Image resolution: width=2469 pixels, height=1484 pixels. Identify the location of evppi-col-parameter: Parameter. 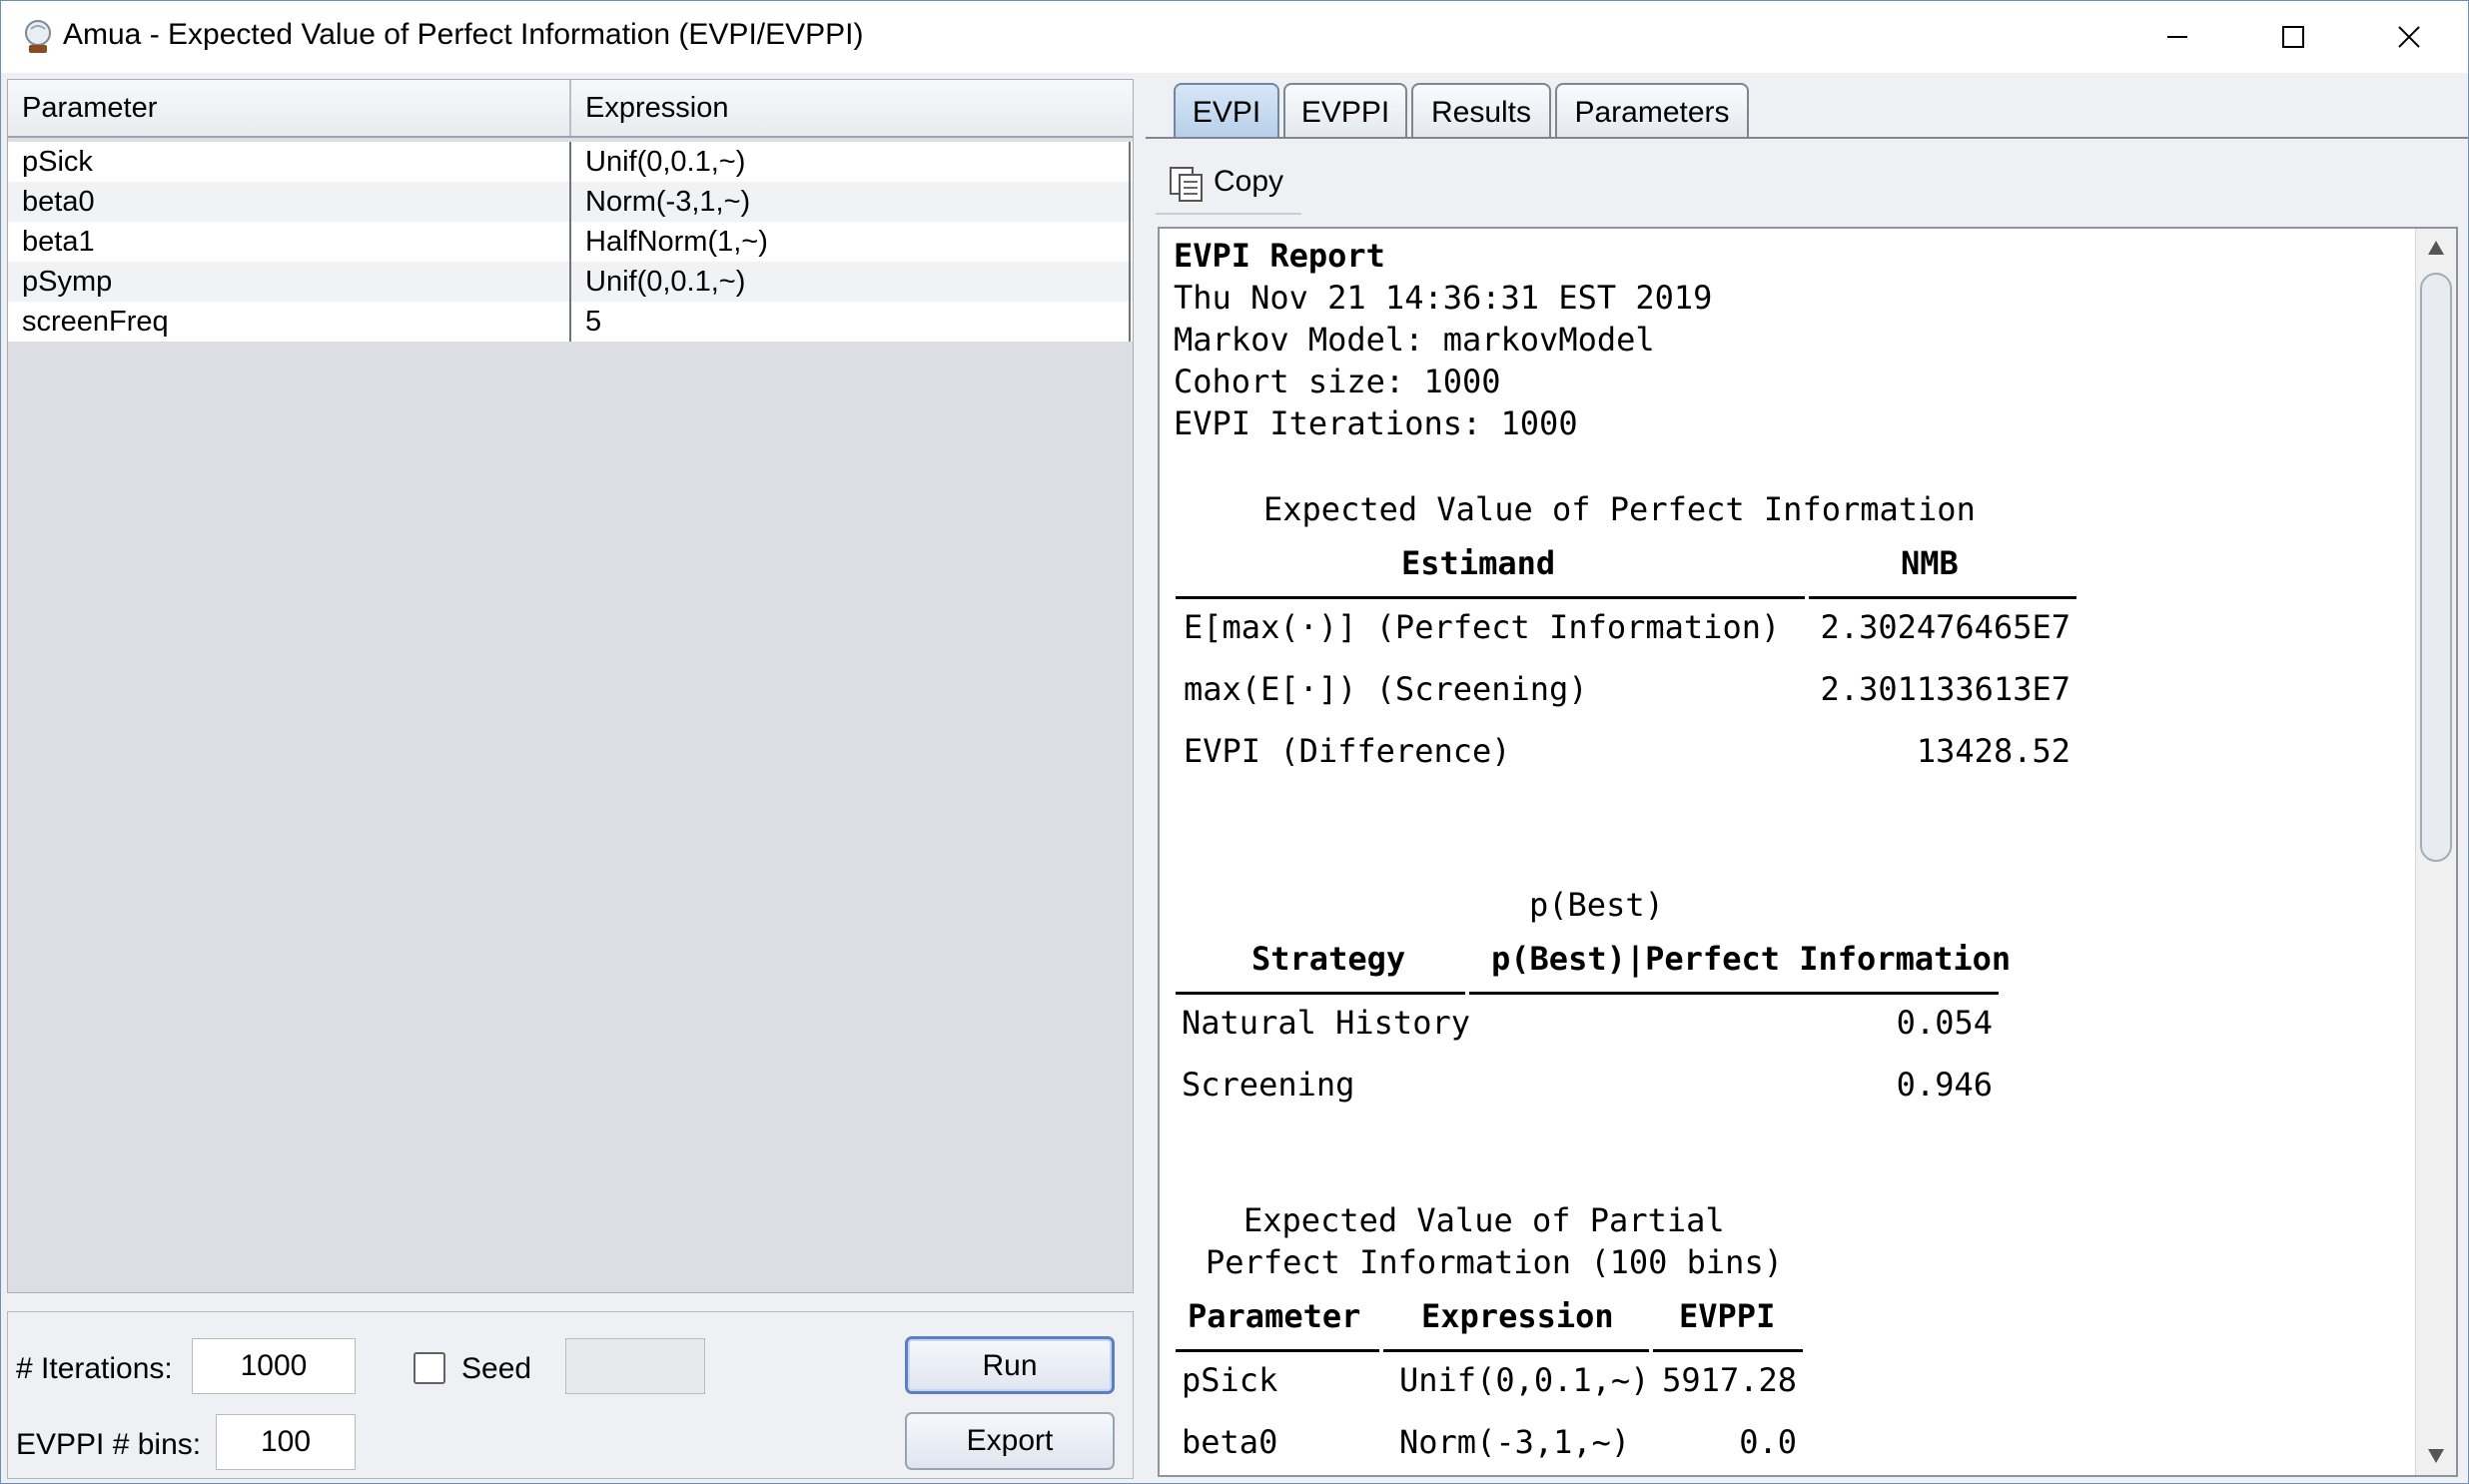
(1274, 1316).